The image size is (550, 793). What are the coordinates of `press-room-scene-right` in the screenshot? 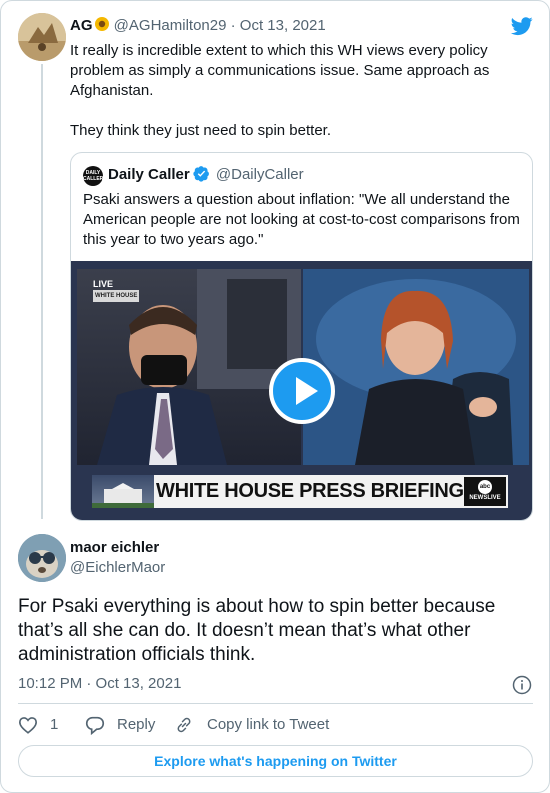 It's located at (416, 367).